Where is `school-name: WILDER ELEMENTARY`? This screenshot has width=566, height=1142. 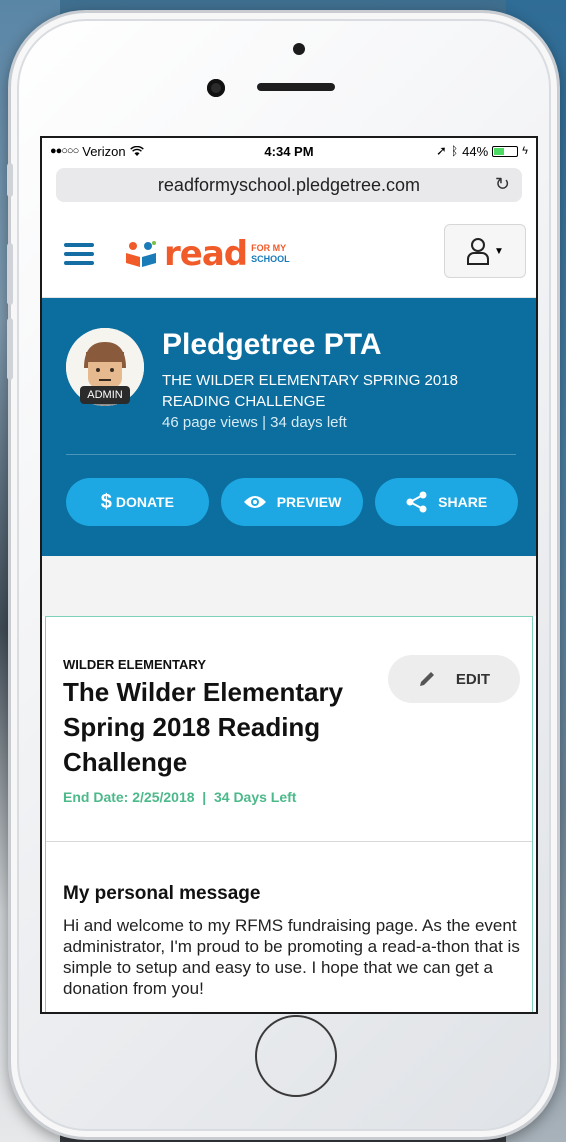 school-name: WILDER ELEMENTARY is located at coordinates (134, 664).